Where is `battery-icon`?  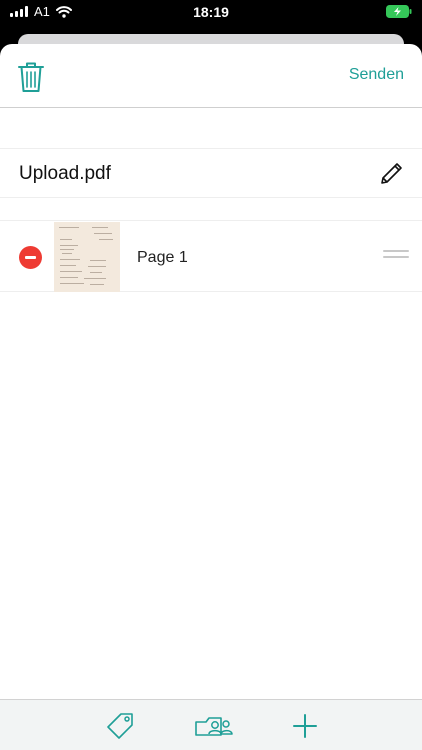
battery-icon is located at coordinates (399, 11).